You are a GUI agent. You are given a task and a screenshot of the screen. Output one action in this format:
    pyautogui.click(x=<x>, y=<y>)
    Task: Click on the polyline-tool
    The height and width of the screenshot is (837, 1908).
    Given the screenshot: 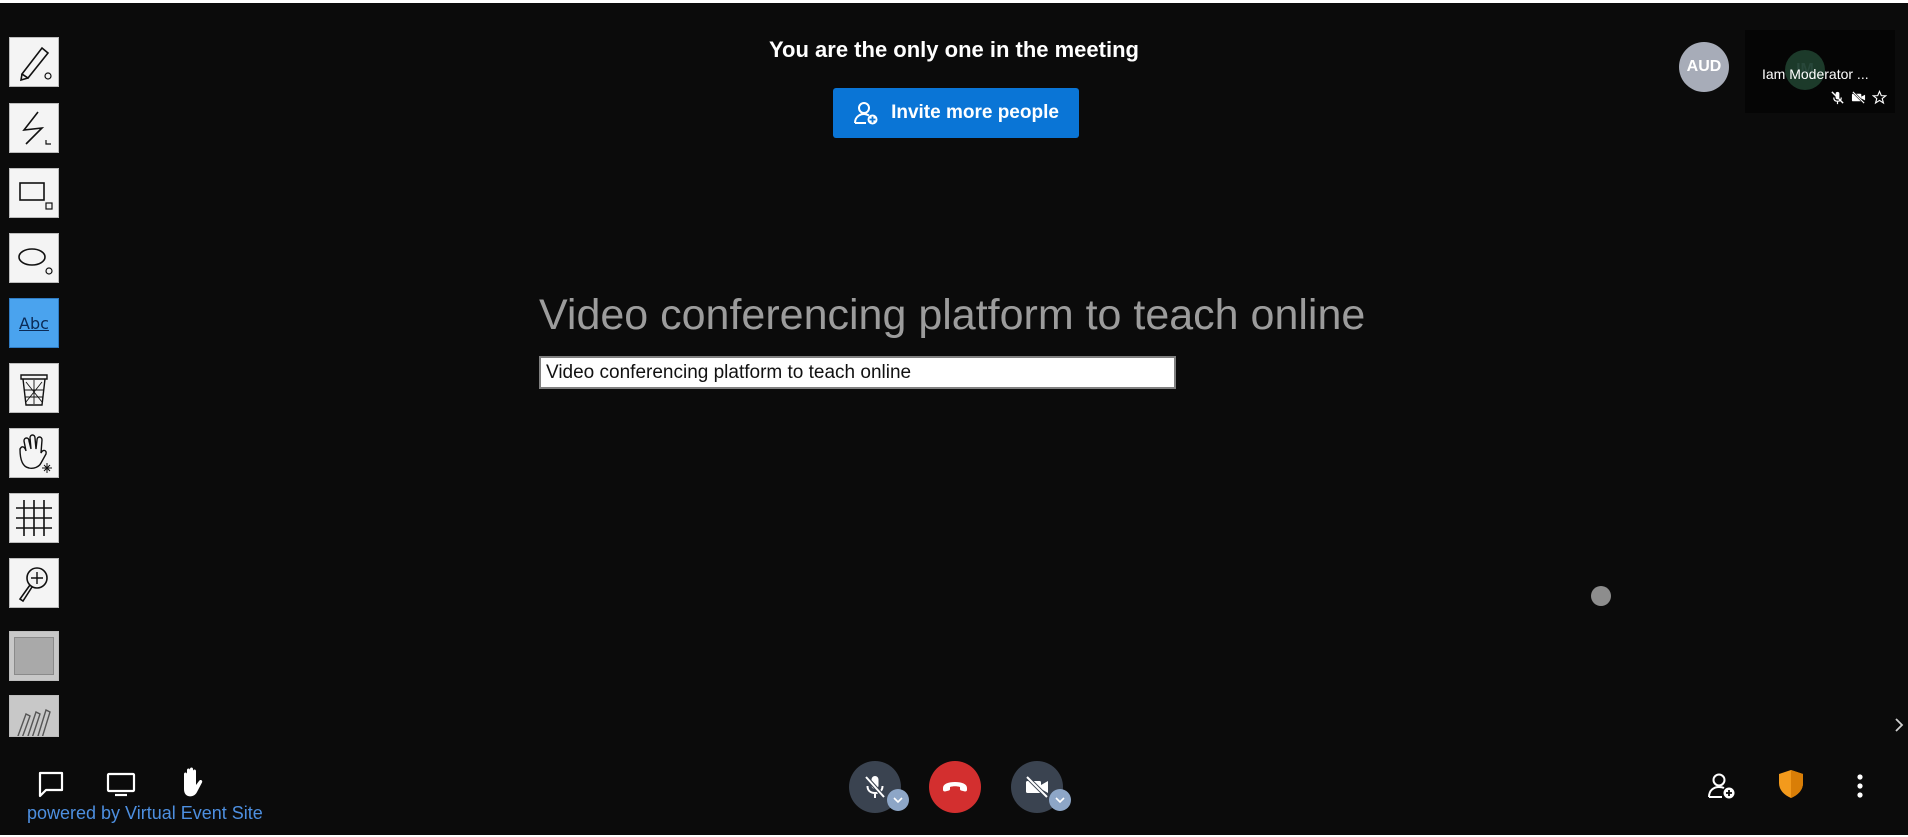 What is the action you would take?
    pyautogui.click(x=34, y=128)
    